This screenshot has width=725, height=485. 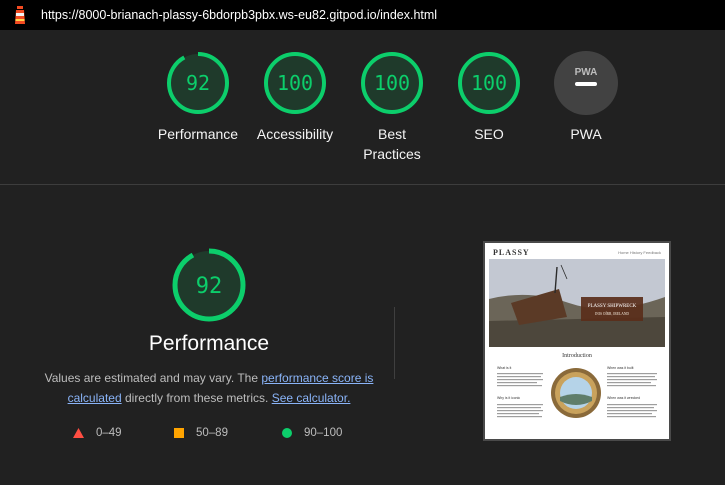 I want to click on legend-fail: 0–49, so click(x=97, y=433).